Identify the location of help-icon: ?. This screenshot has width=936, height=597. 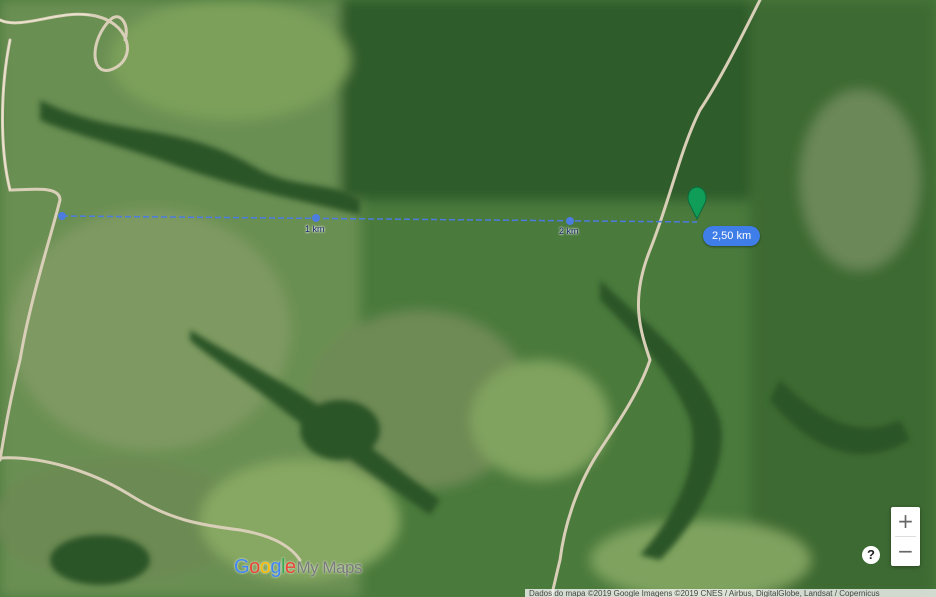
(871, 555).